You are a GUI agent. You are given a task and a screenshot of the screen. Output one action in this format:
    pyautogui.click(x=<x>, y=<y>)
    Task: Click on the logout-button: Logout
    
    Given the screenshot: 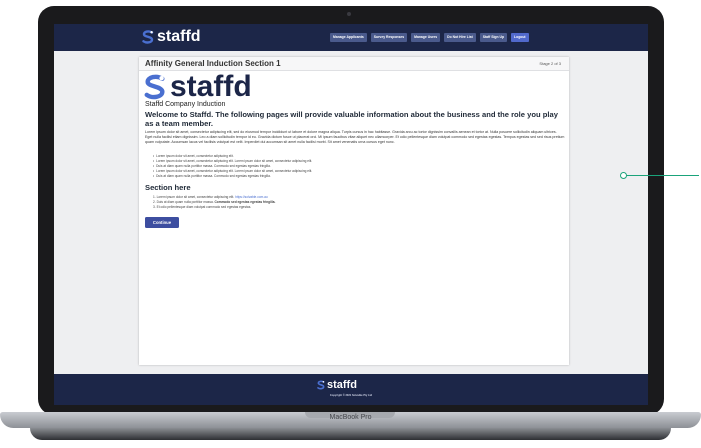 What is the action you would take?
    pyautogui.click(x=520, y=37)
    